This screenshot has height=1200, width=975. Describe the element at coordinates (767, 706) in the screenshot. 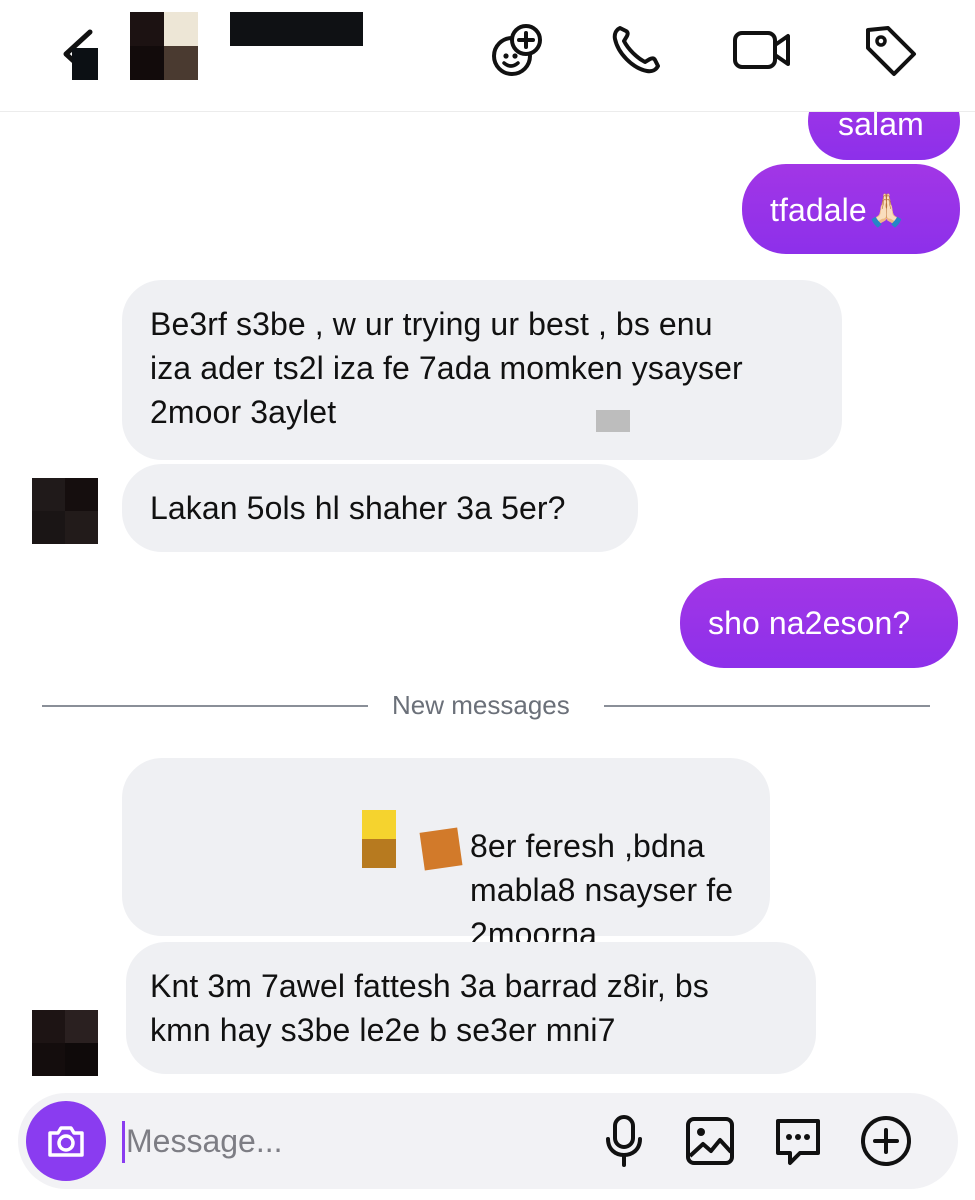

I see `divider-line-right` at that location.